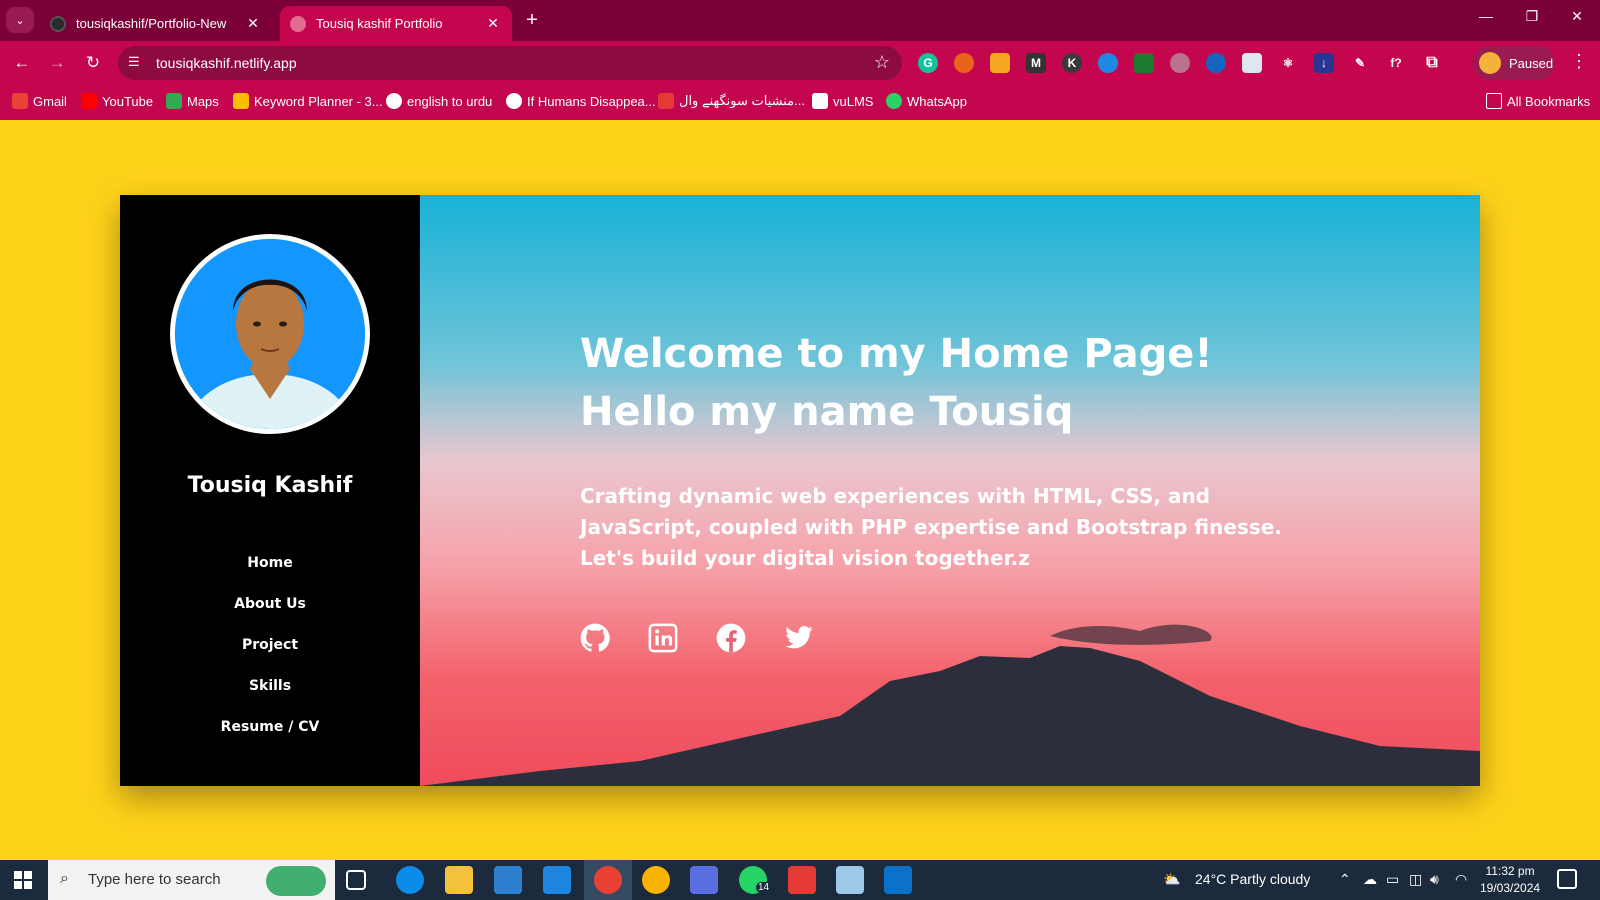 The image size is (1600, 900). Describe the element at coordinates (1370, 879) in the screenshot. I see `onedrive-icon: ☁` at that location.